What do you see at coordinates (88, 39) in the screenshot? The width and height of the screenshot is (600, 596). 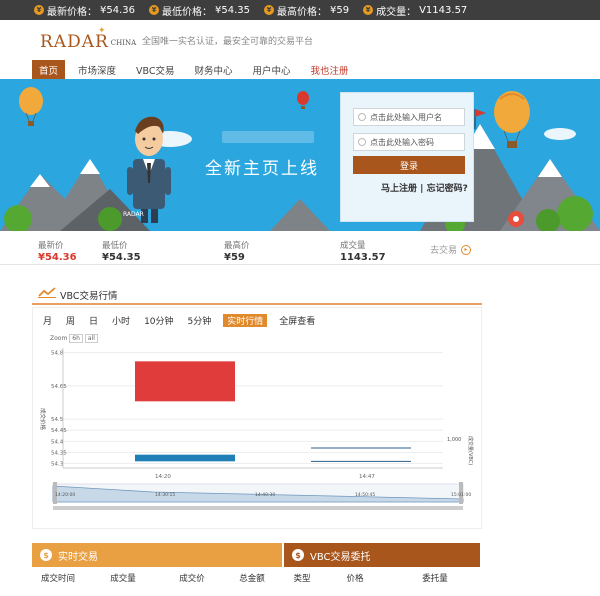 I see `site-logo: RADAR CHINA ✦` at bounding box center [88, 39].